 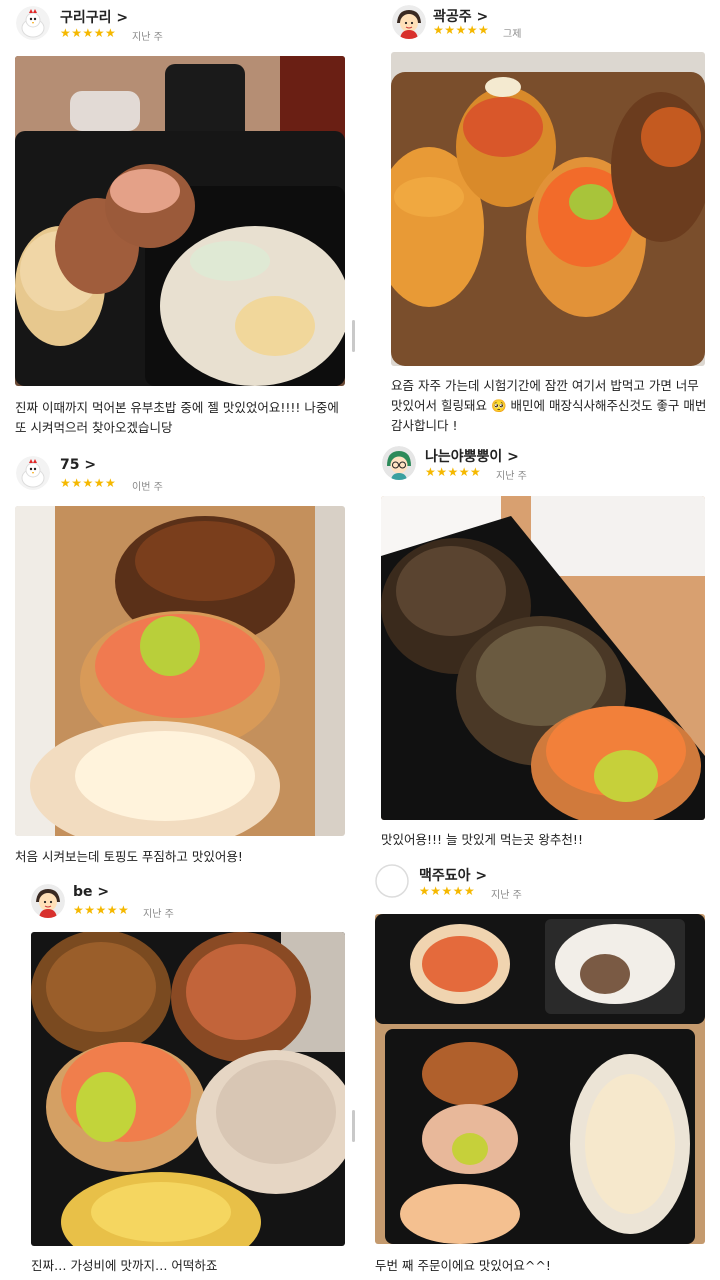 I want to click on review-text: 두번 째 주문이에요 맛있어요^^!, so click(x=463, y=1265).